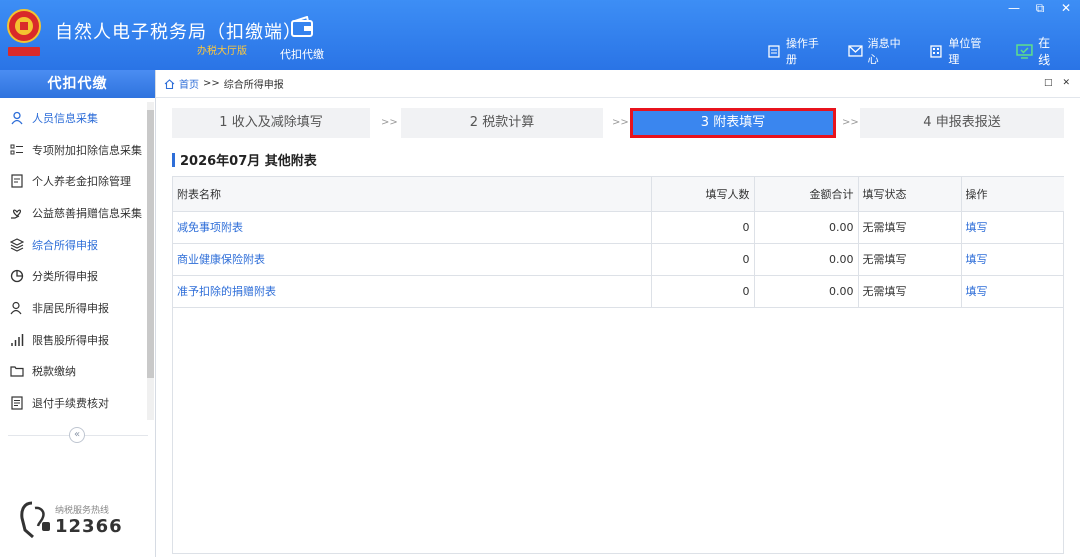 This screenshot has width=1080, height=557. What do you see at coordinates (965, 51) in the screenshot?
I see `link-unit-management-label: 单位管理` at bounding box center [965, 51].